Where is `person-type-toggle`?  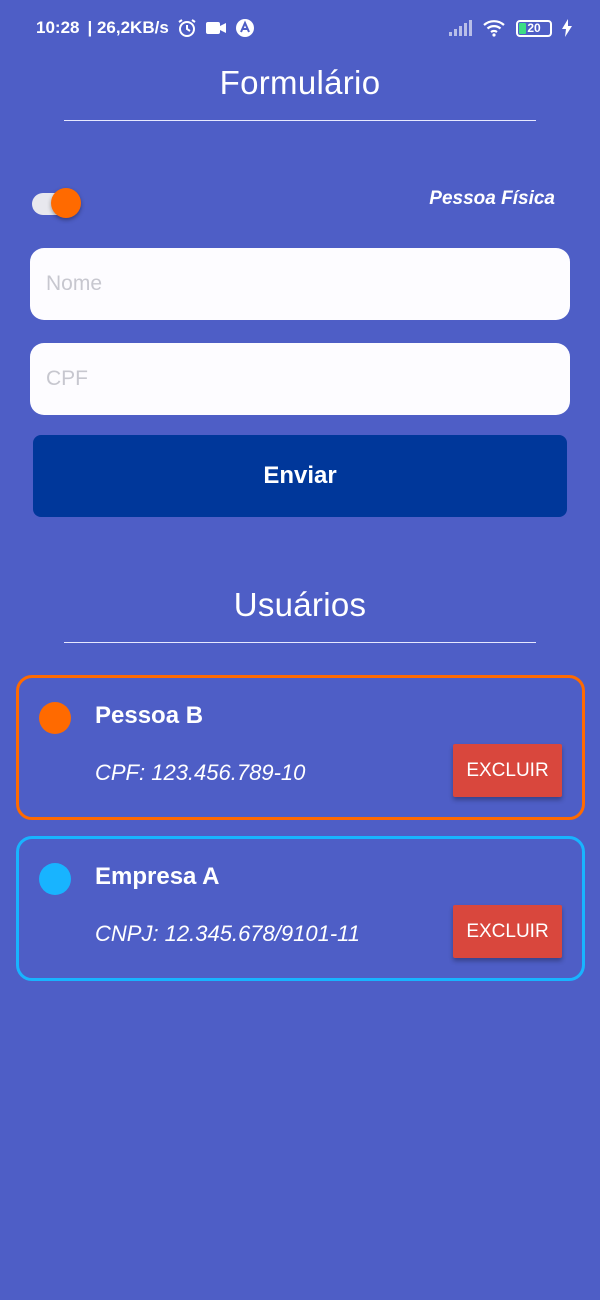
person-type-toggle is located at coordinates (56, 203).